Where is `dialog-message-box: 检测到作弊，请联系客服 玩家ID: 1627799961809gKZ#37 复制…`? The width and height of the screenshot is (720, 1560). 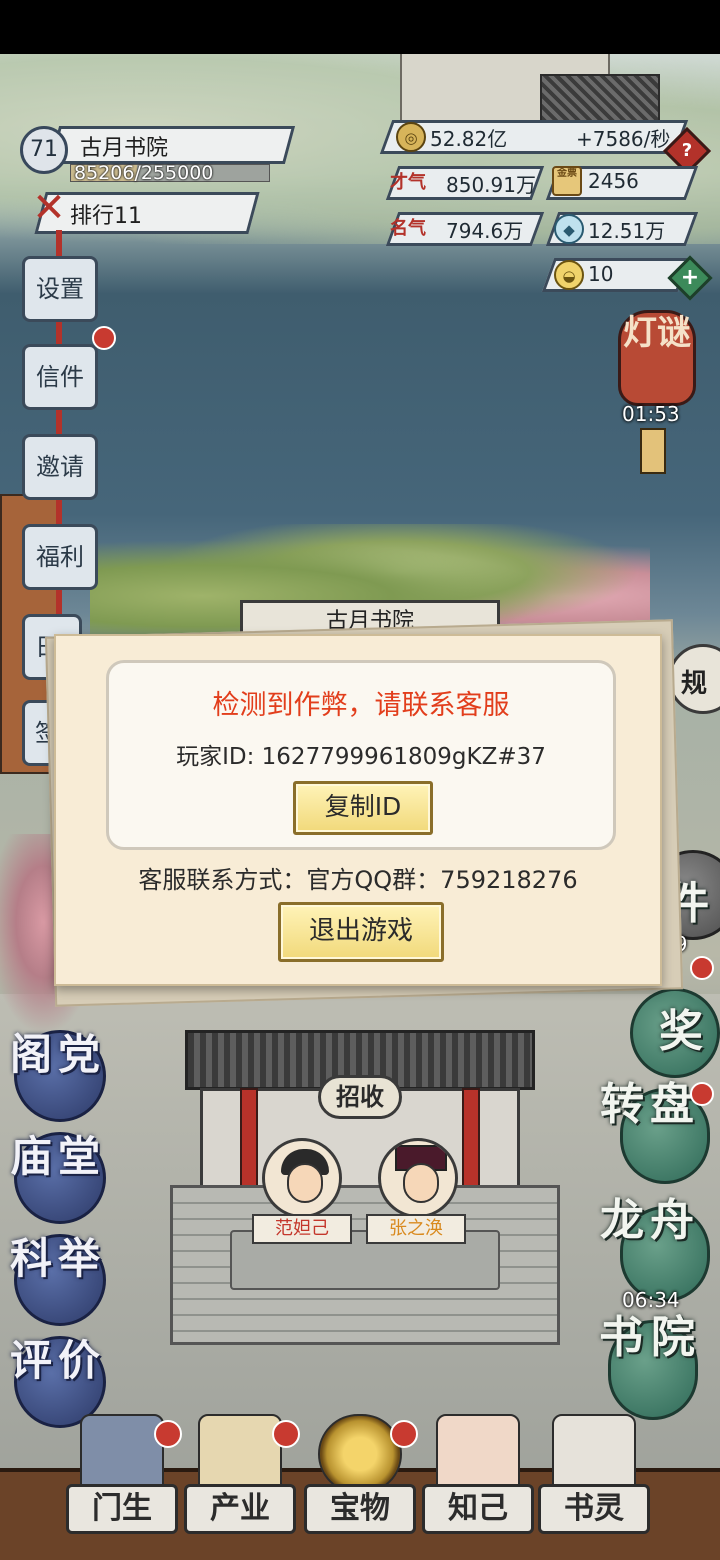
dialog-message-box: 检测到作弊，请联系客服 玩家ID: 1627799961809gKZ#37 复制… is located at coordinates (361, 755).